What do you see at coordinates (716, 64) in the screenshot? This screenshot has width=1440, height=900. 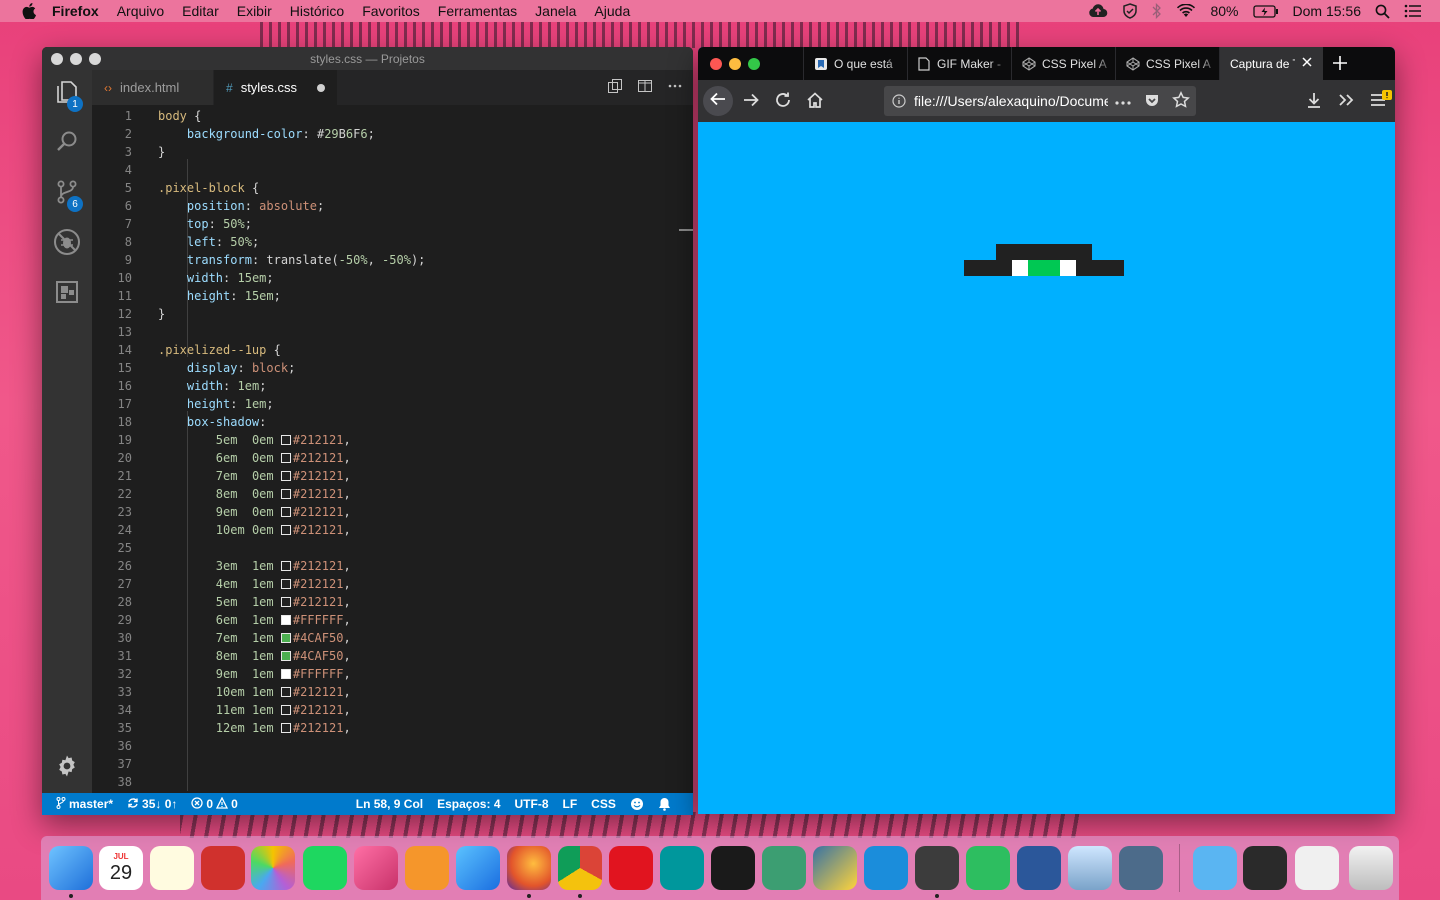 I see `close-window-button` at bounding box center [716, 64].